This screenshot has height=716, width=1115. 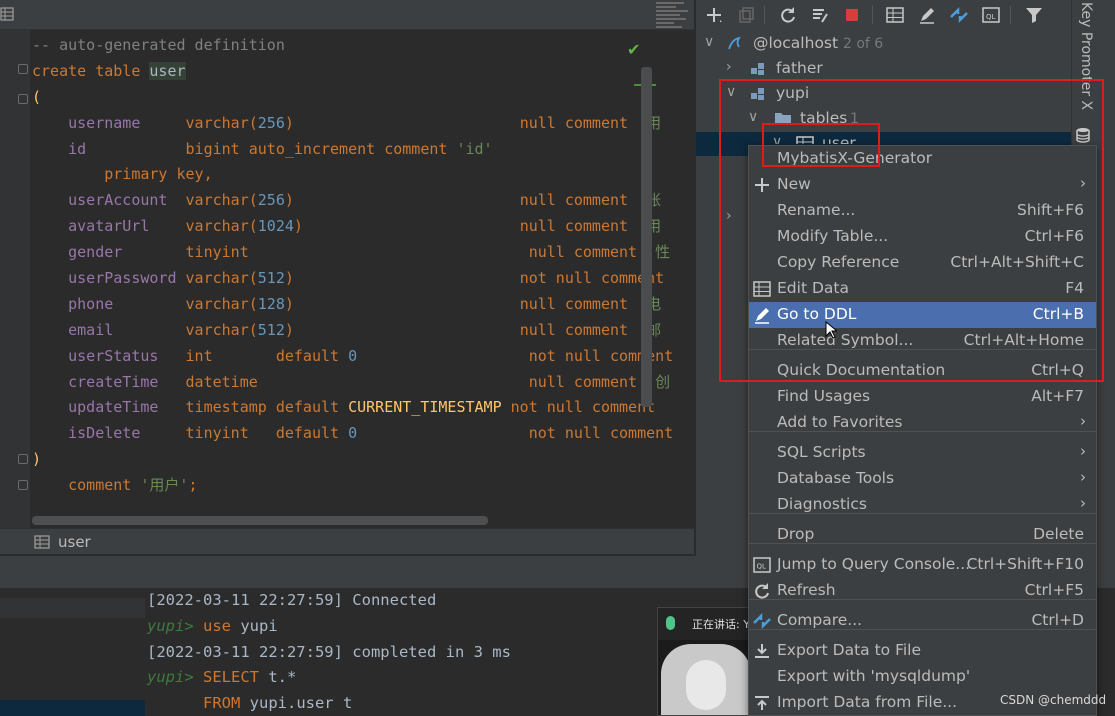 What do you see at coordinates (329, 651) in the screenshot?
I see `console-token: [2022-03-11 22:27:59] completed in 3 ms` at bounding box center [329, 651].